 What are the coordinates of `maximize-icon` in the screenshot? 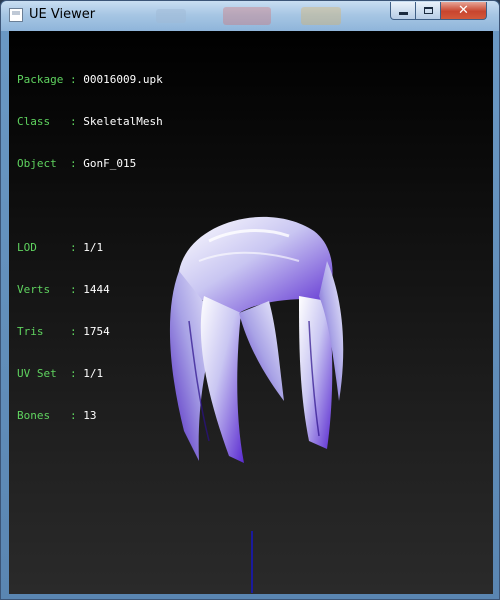 It's located at (428, 10).